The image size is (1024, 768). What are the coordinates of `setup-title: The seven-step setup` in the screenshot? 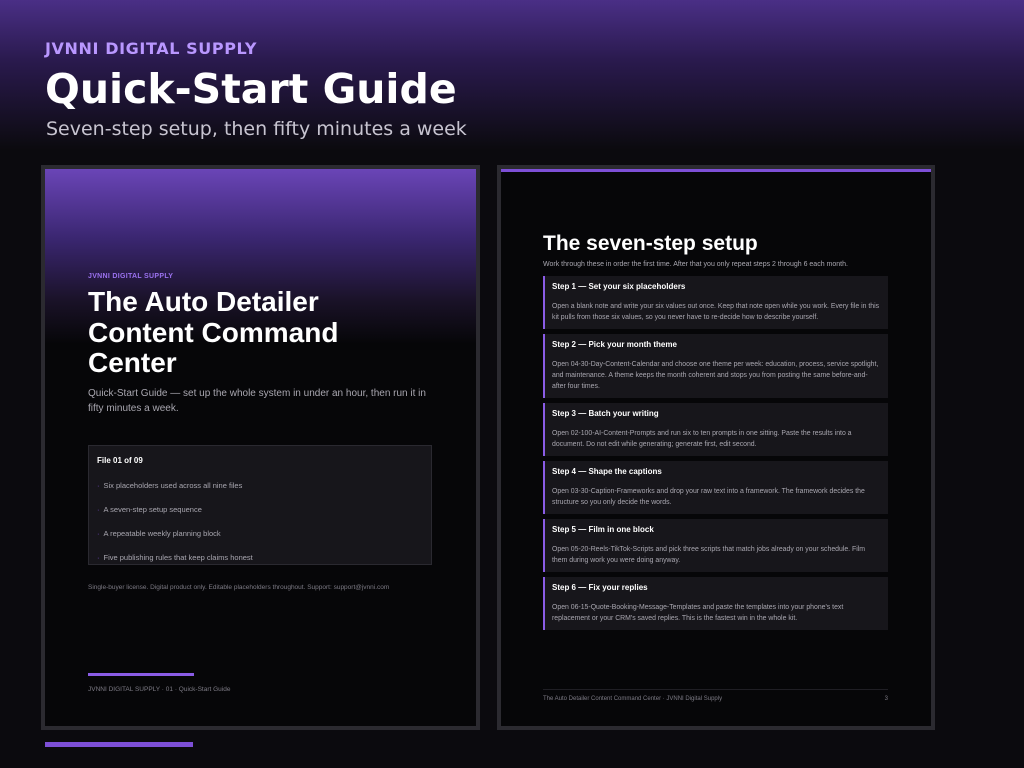 It's located at (650, 243).